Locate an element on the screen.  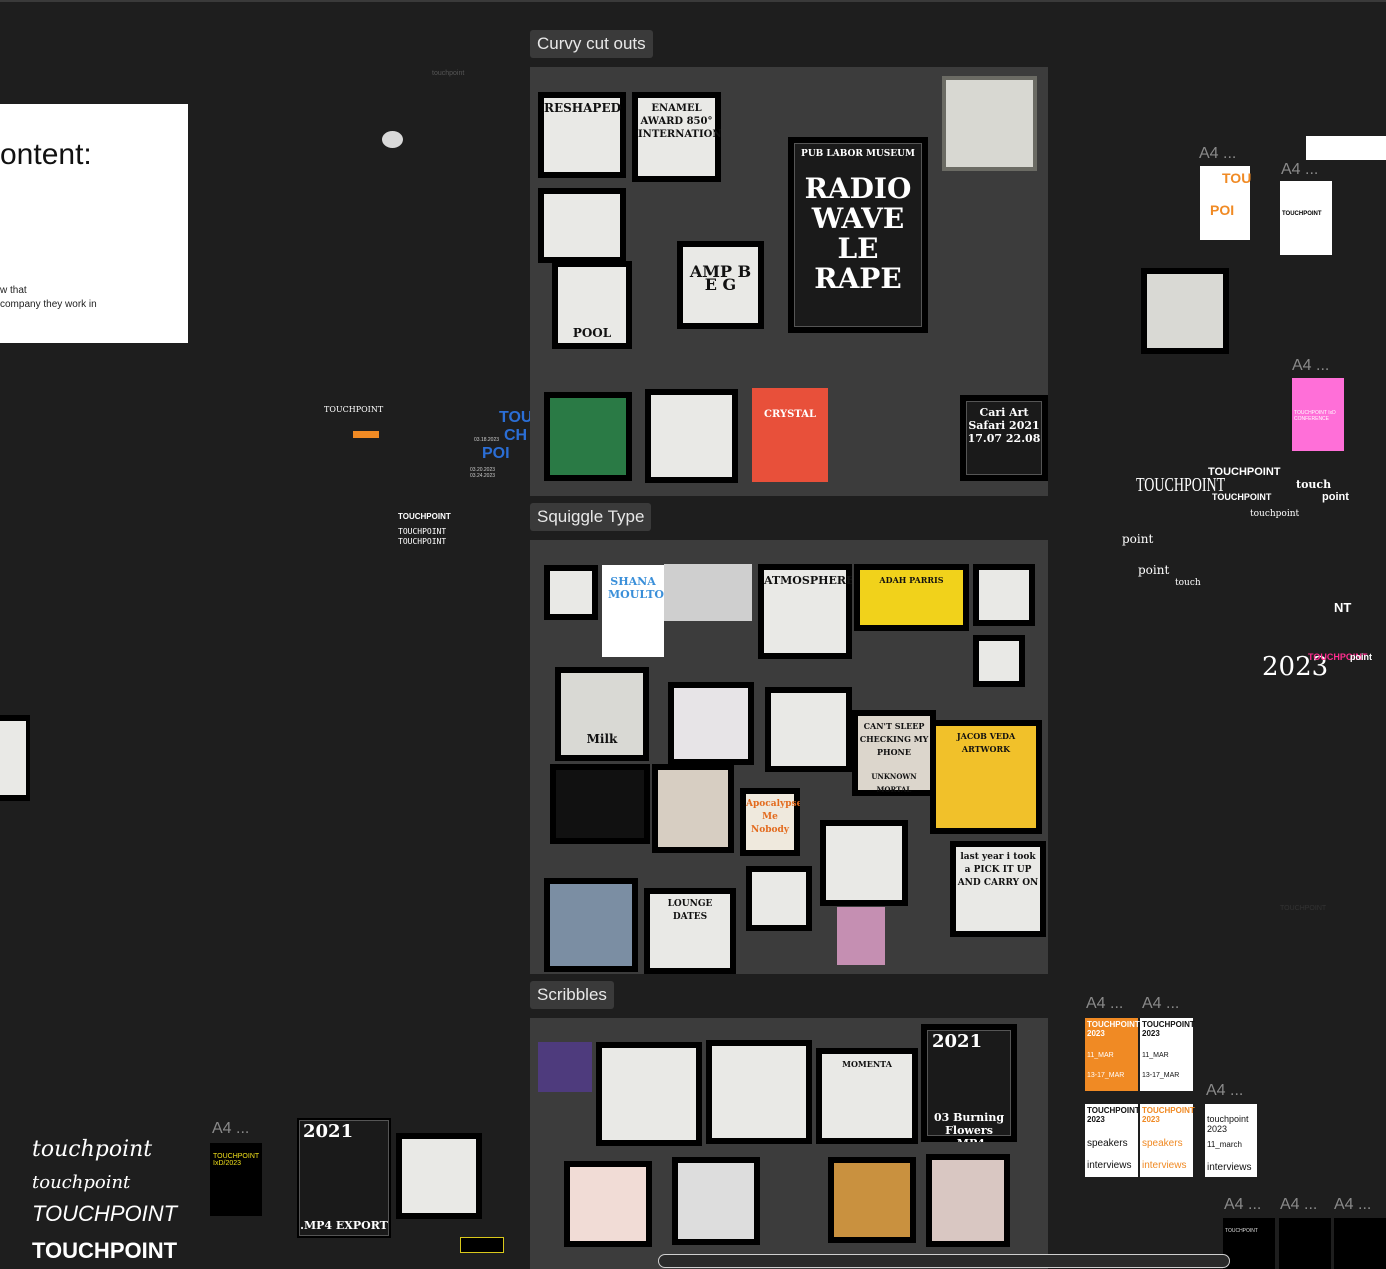
card-touchpoint-orange: TOUCHPOINT 2023 11_MAR 13-17_MAR is located at coordinates (1112, 1054).